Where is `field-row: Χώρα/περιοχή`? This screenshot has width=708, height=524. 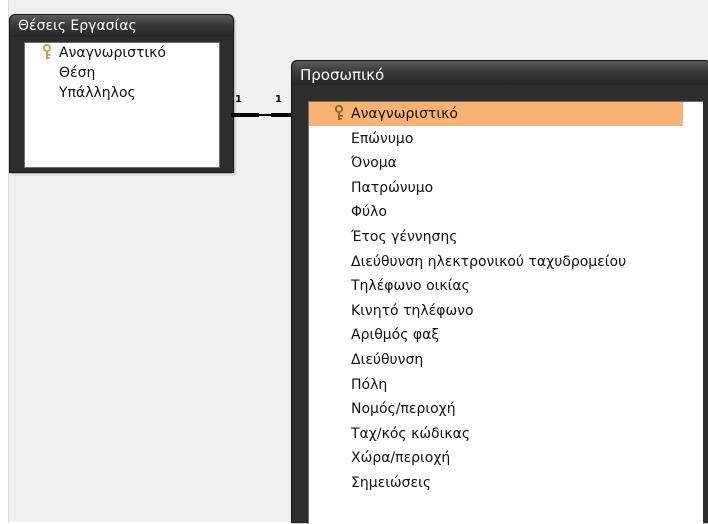
field-row: Χώρα/περιοχή is located at coordinates (496, 458).